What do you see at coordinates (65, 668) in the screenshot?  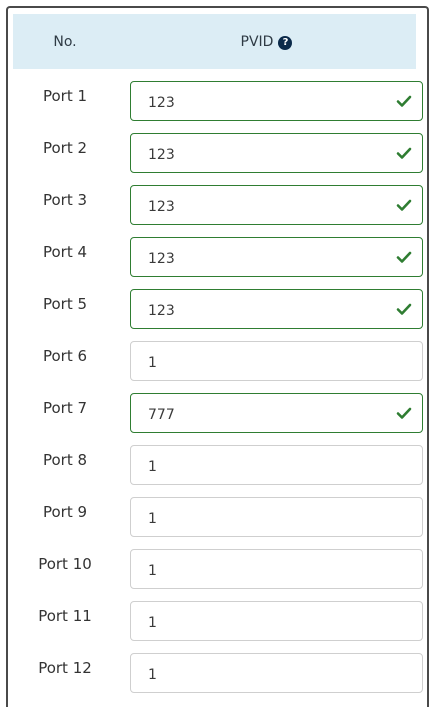 I see `port-label: Port 12` at bounding box center [65, 668].